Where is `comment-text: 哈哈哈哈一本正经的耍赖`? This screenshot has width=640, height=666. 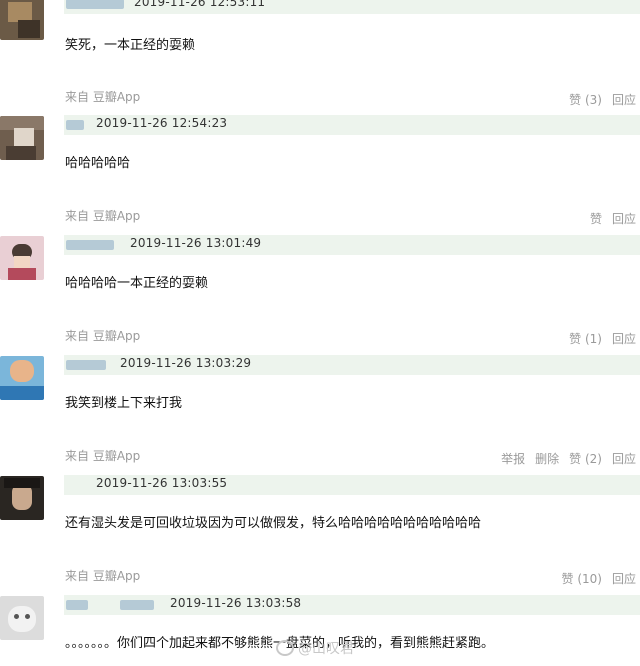 comment-text: 哈哈哈哈一本正经的耍赖 is located at coordinates (137, 283).